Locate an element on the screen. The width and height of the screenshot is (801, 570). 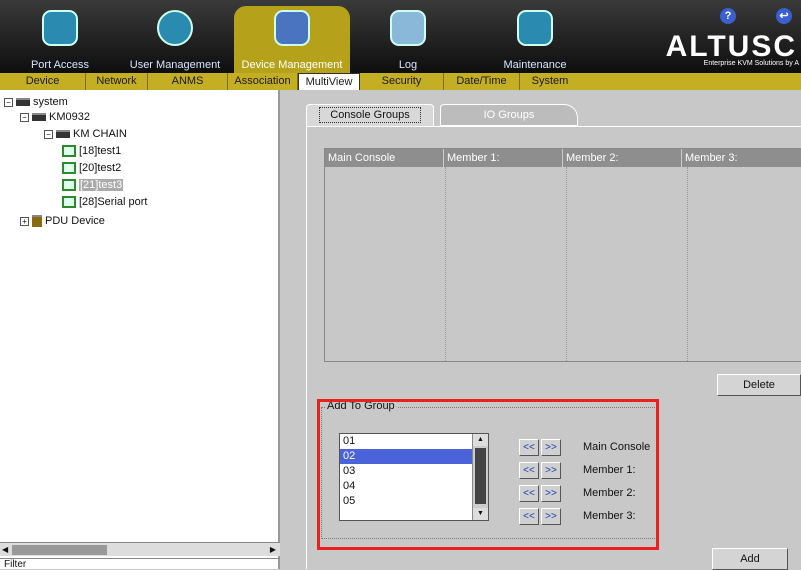
tree-port: [18]test1 is located at coordinates (91, 151).